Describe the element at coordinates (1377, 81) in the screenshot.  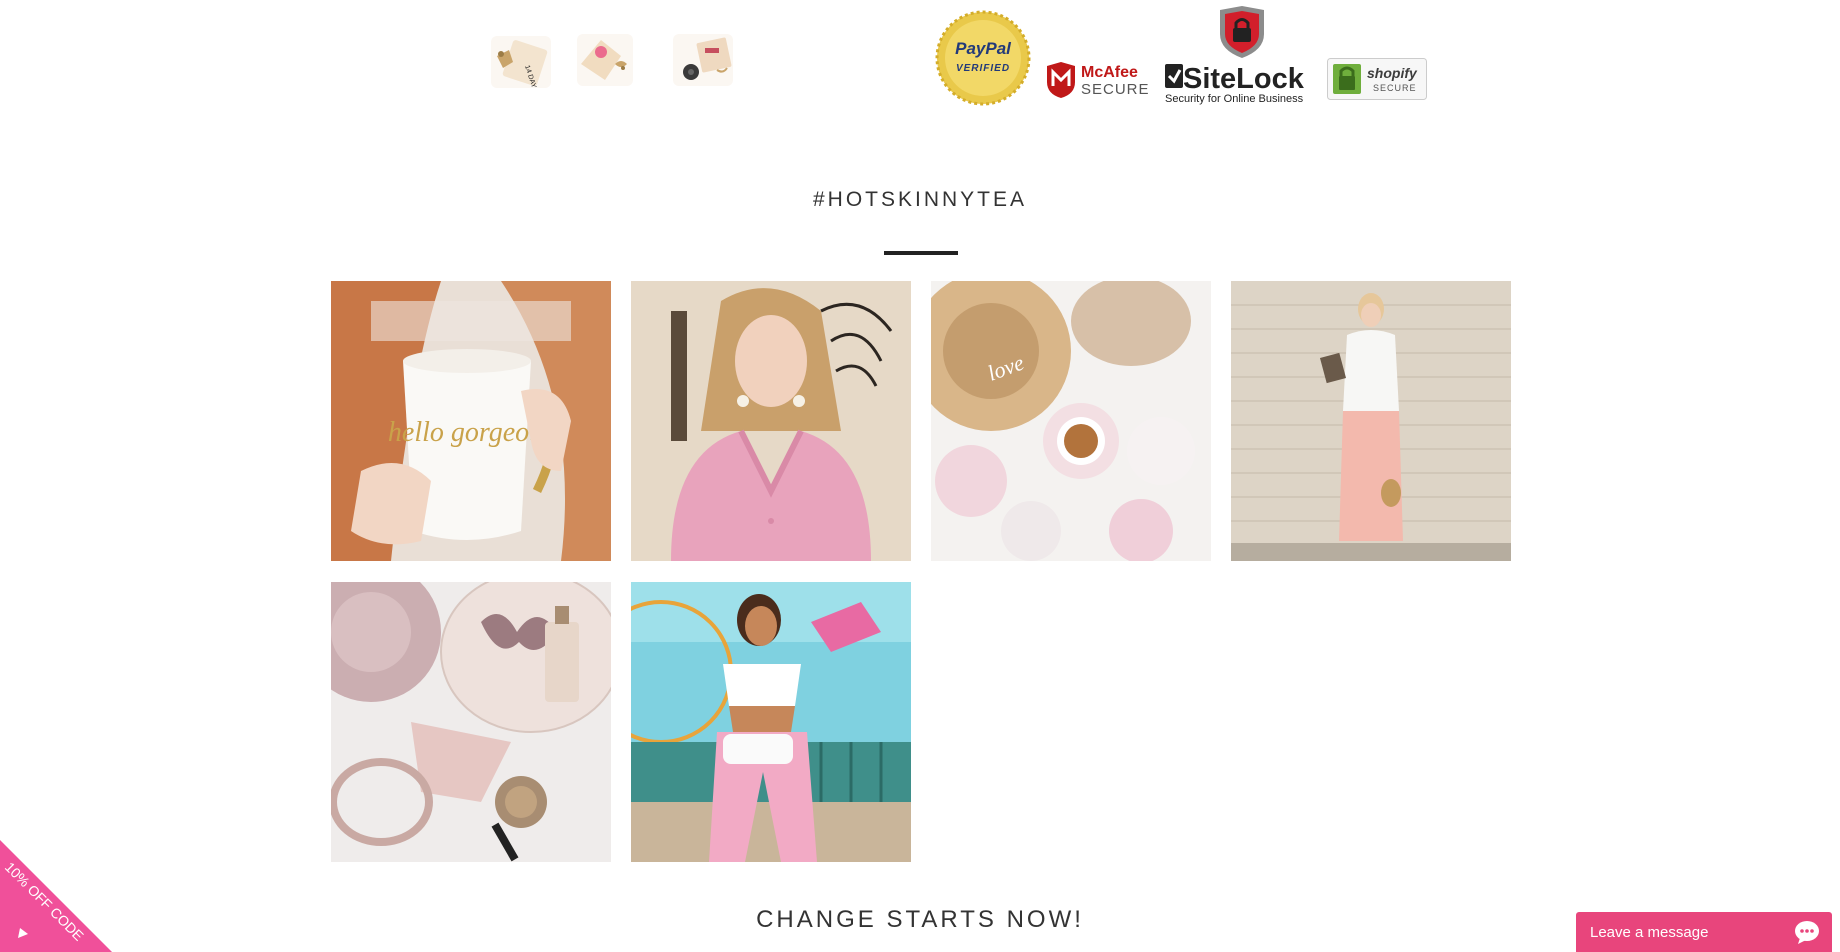
I see `shopify-secure-badge: shopify SECURE` at that location.